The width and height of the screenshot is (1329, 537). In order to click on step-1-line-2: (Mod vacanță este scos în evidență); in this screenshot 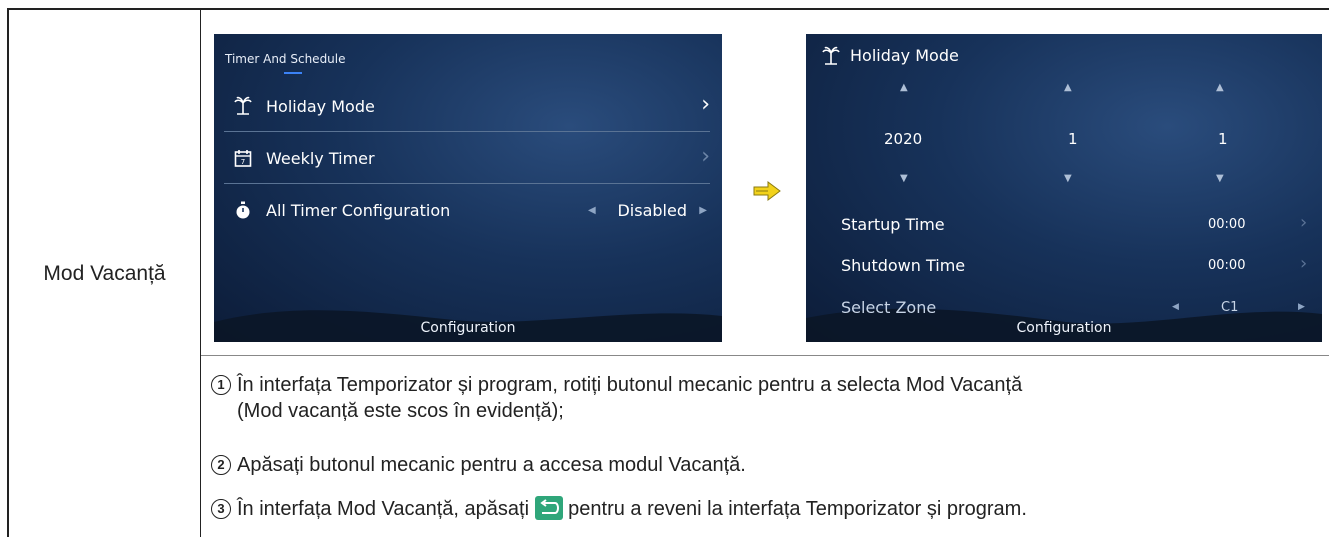, I will do `click(400, 411)`.